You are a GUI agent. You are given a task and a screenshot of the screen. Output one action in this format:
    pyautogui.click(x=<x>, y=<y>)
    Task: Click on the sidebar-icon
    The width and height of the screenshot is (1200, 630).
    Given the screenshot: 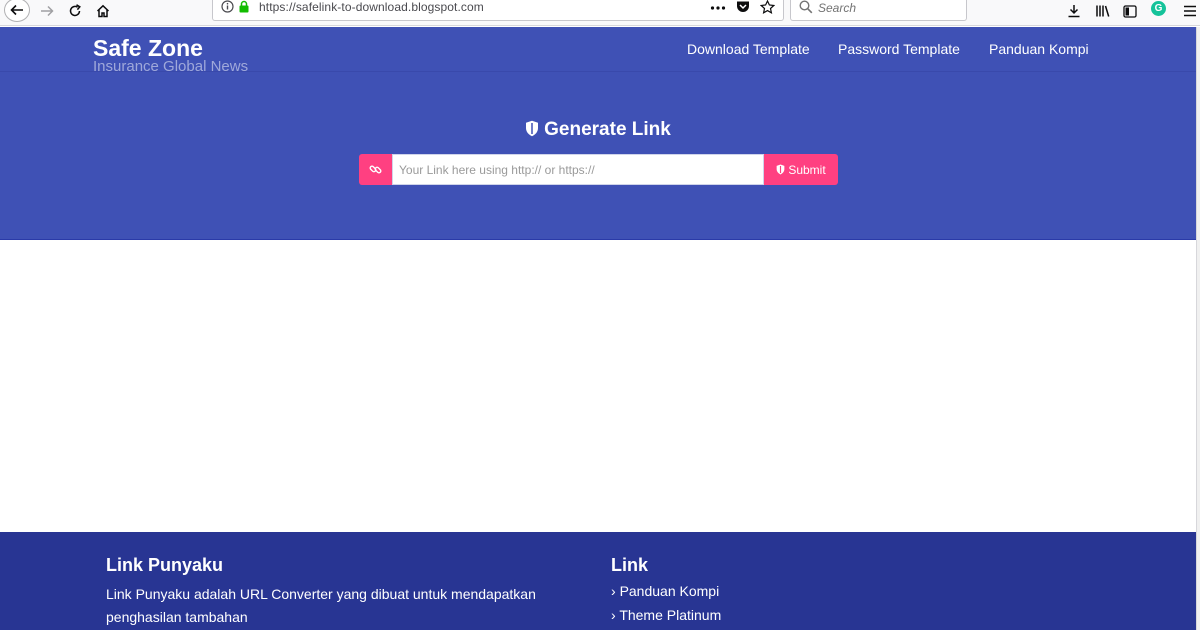 What is the action you would take?
    pyautogui.click(x=1130, y=11)
    